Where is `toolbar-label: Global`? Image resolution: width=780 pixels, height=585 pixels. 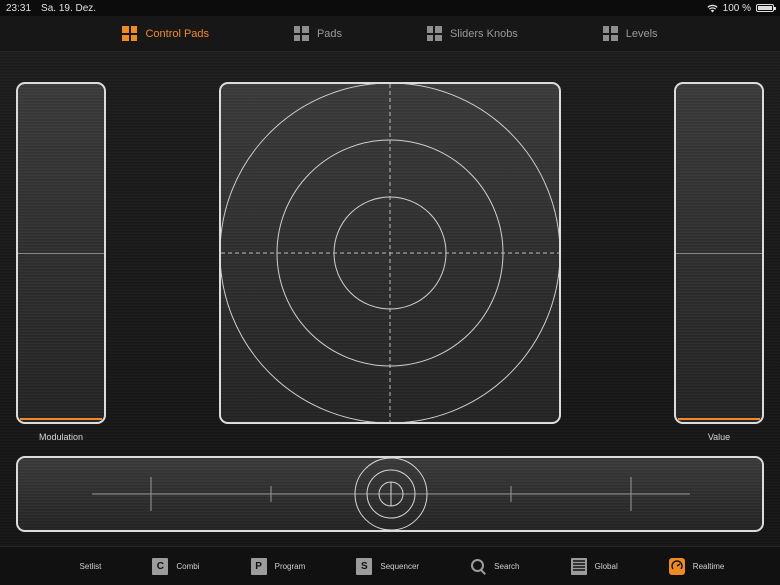
toolbar-label: Global is located at coordinates (606, 566).